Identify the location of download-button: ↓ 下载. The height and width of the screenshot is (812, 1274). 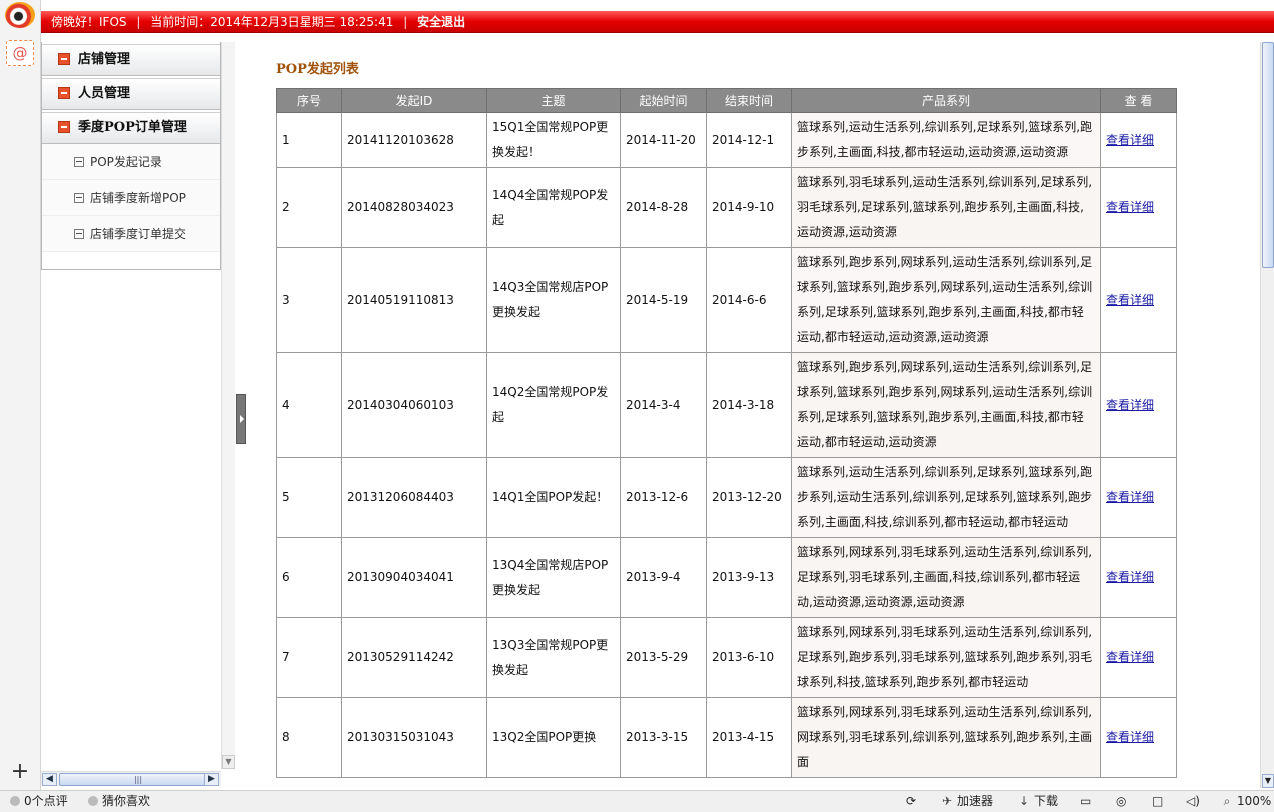
(1037, 801).